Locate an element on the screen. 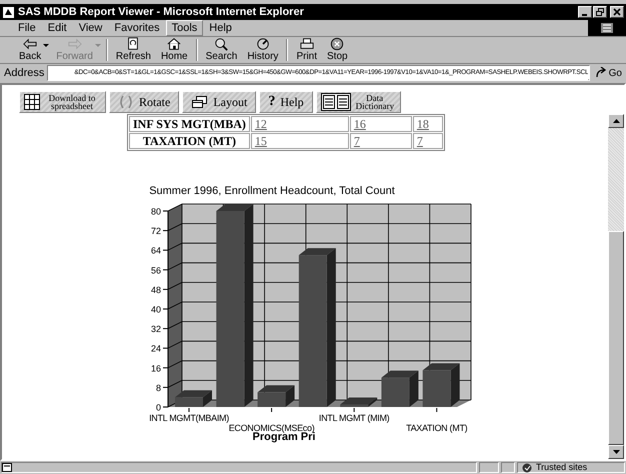  y-tick-label: 48 is located at coordinates (155, 289).